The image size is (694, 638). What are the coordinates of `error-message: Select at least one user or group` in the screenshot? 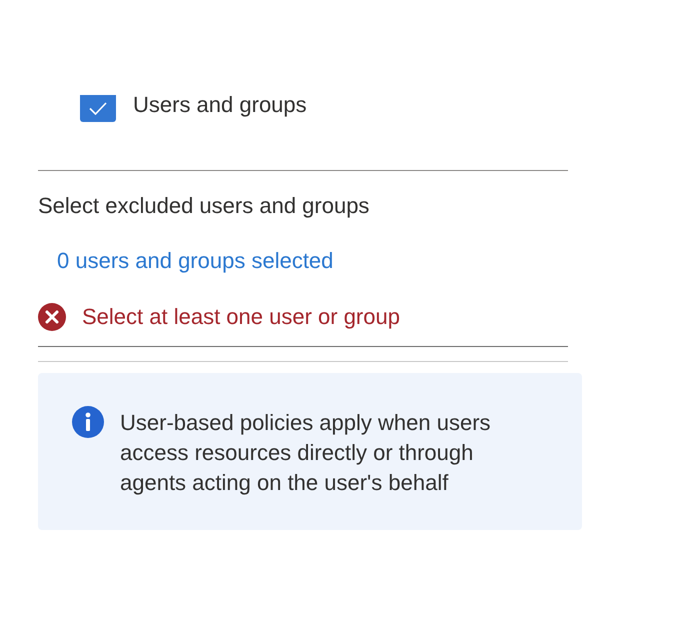 It's located at (241, 317).